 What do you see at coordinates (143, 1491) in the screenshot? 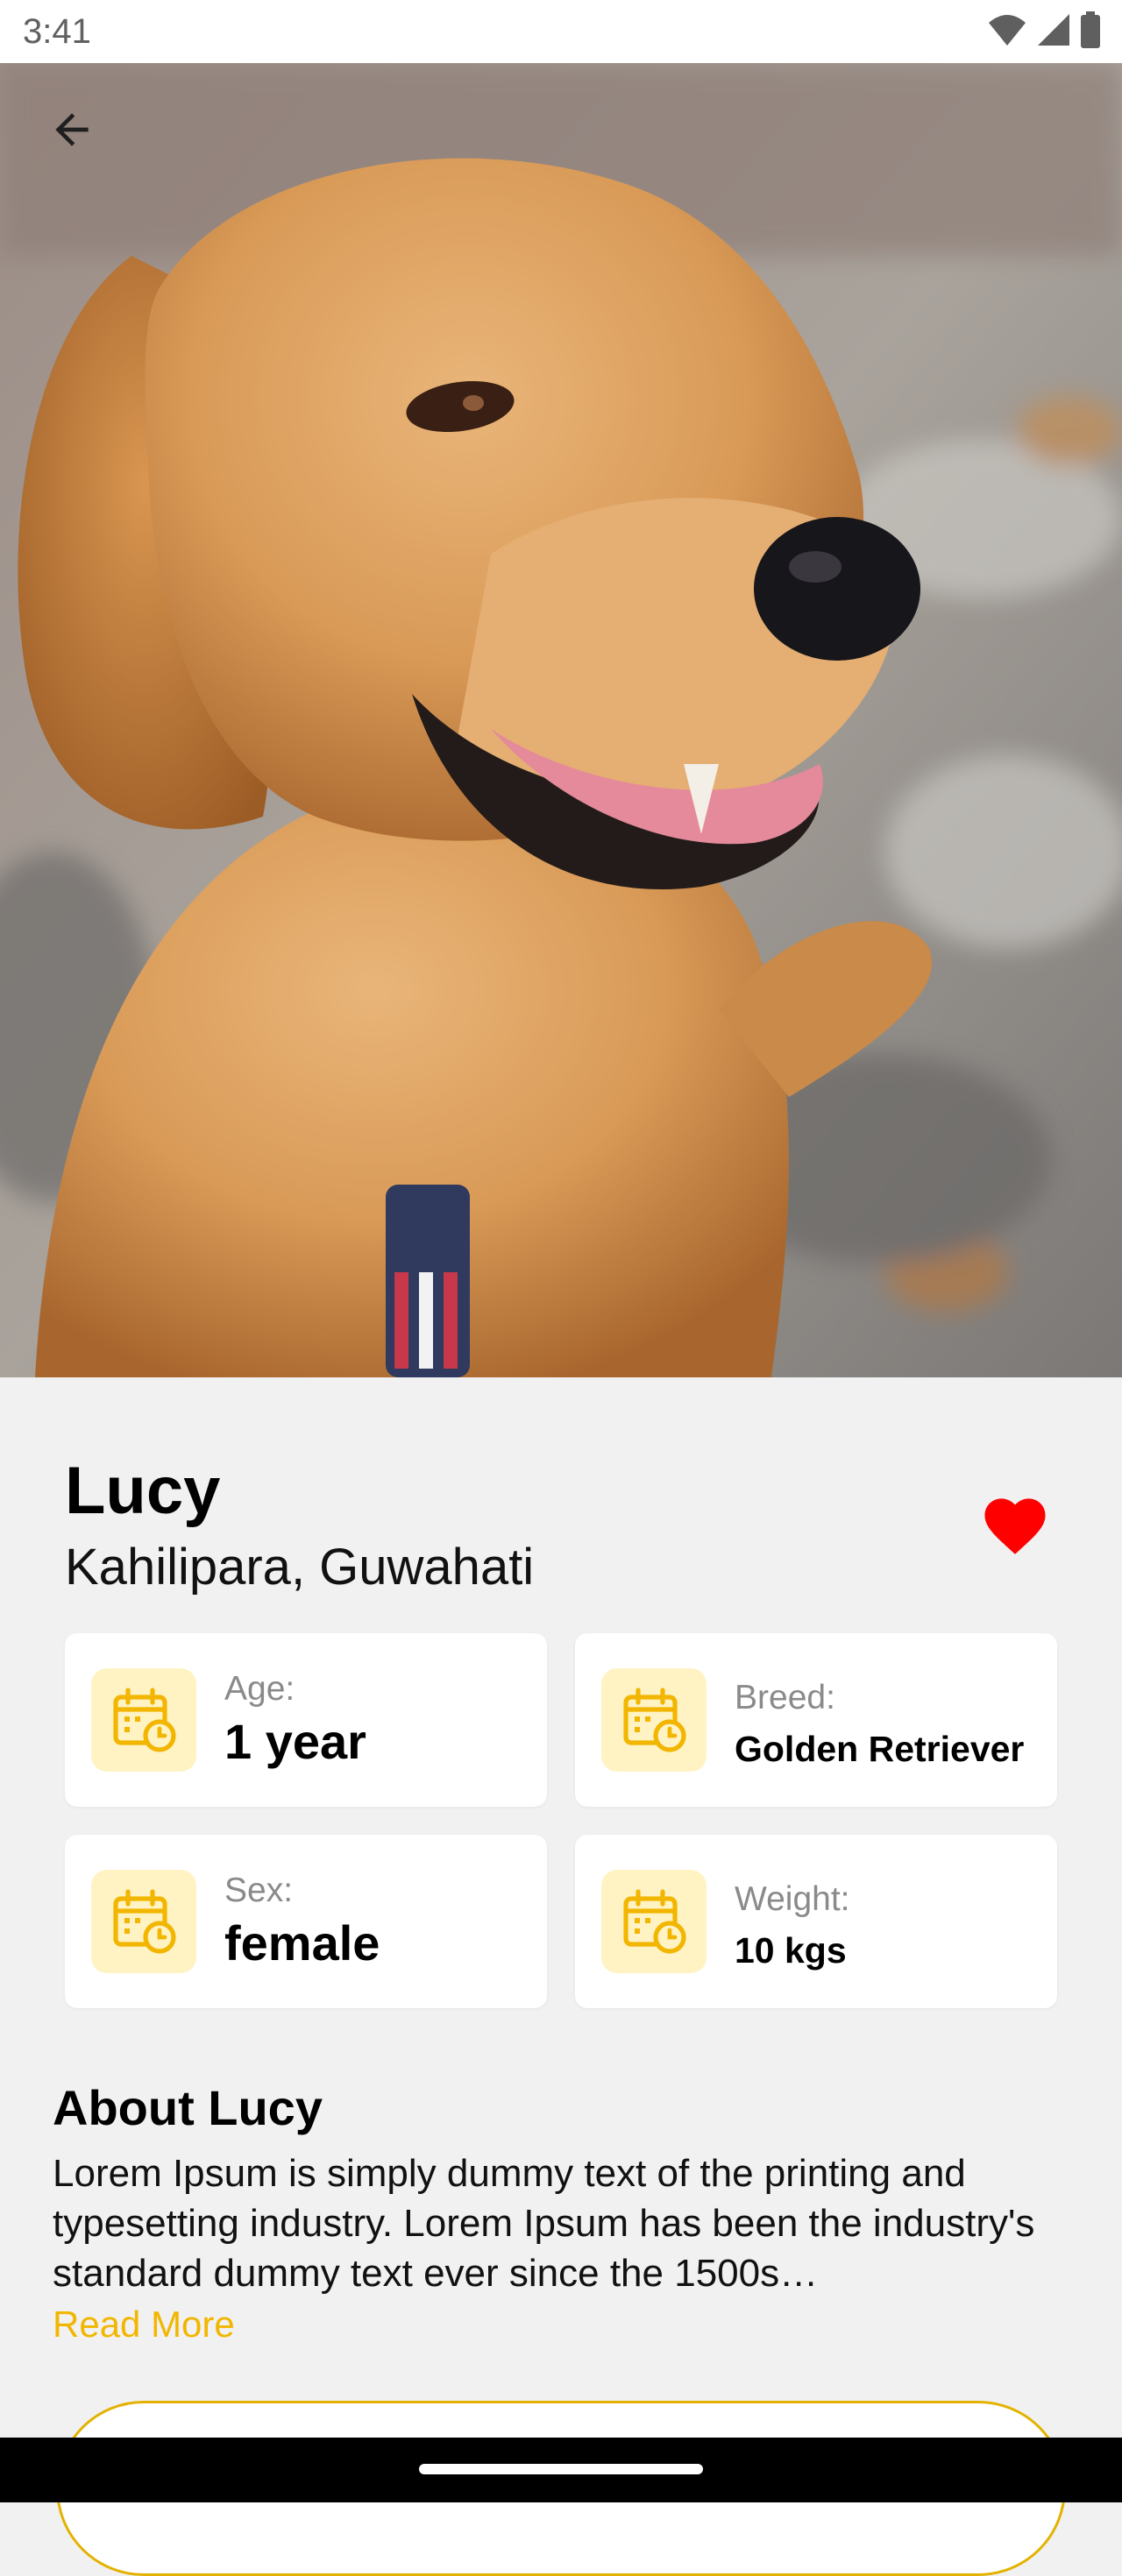
I see `pet-name: Lucy` at bounding box center [143, 1491].